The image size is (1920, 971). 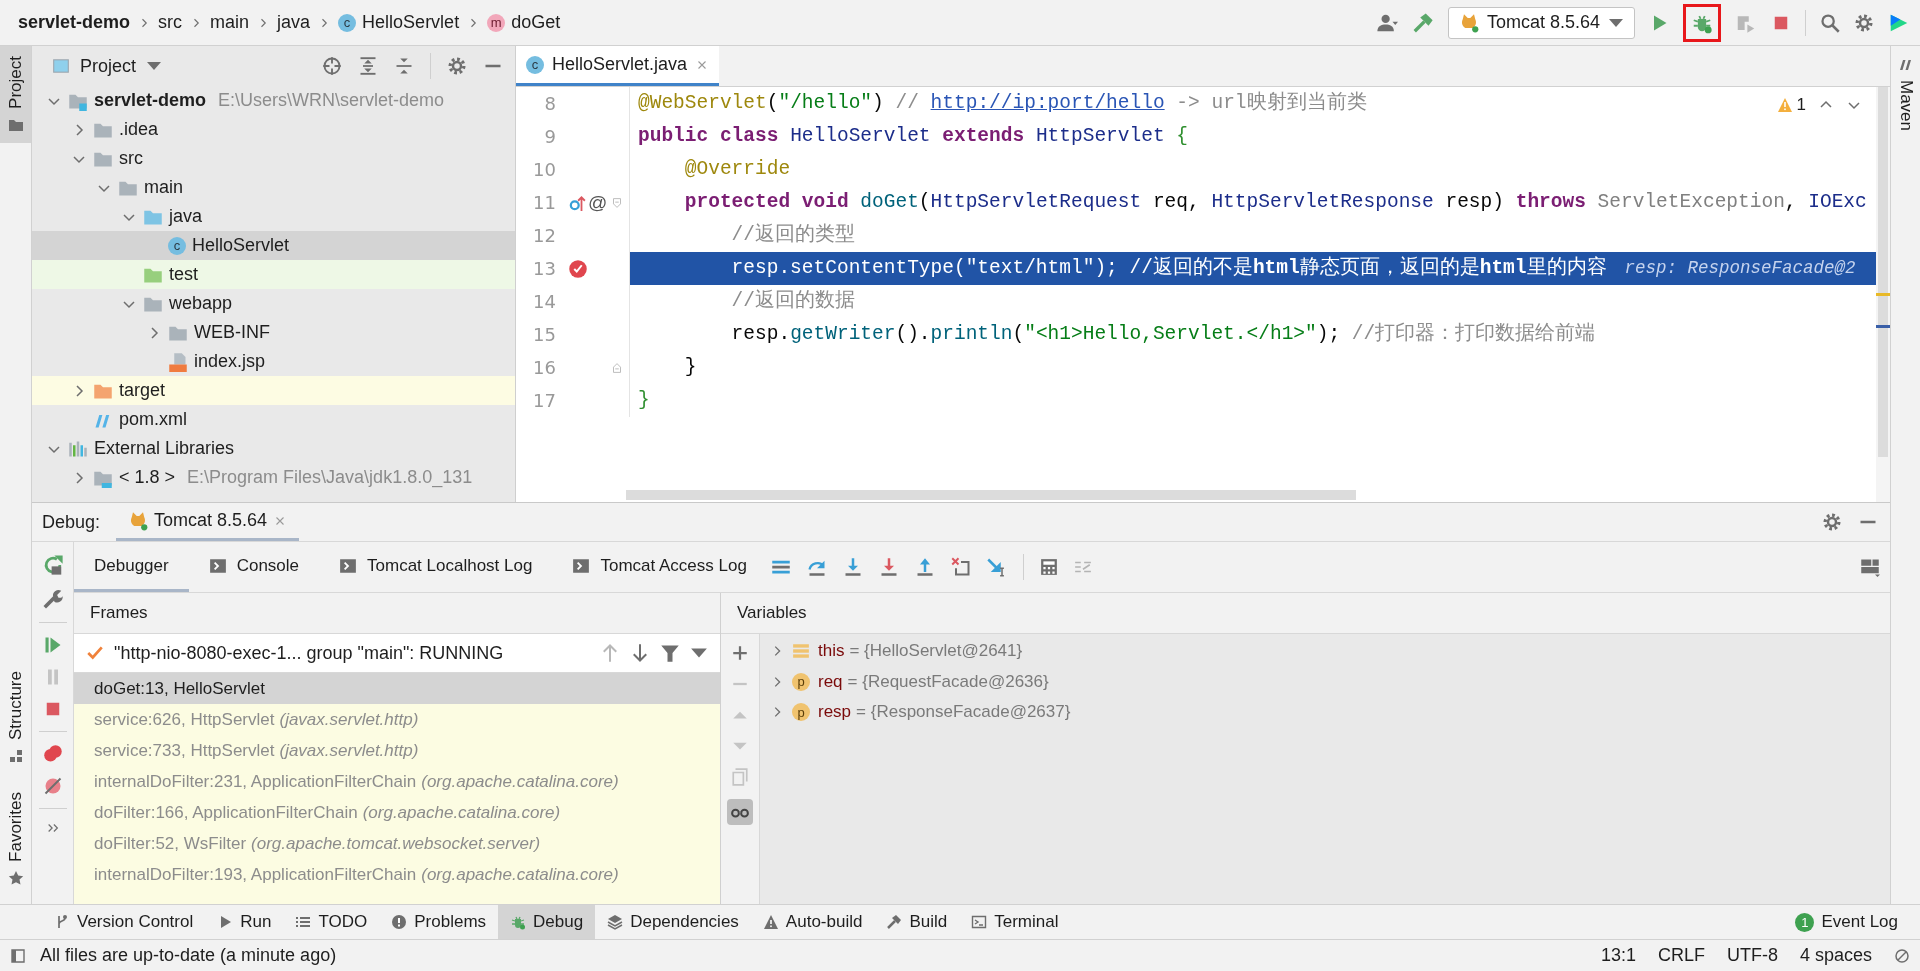 I want to click on window-icon, so click(x=61, y=66).